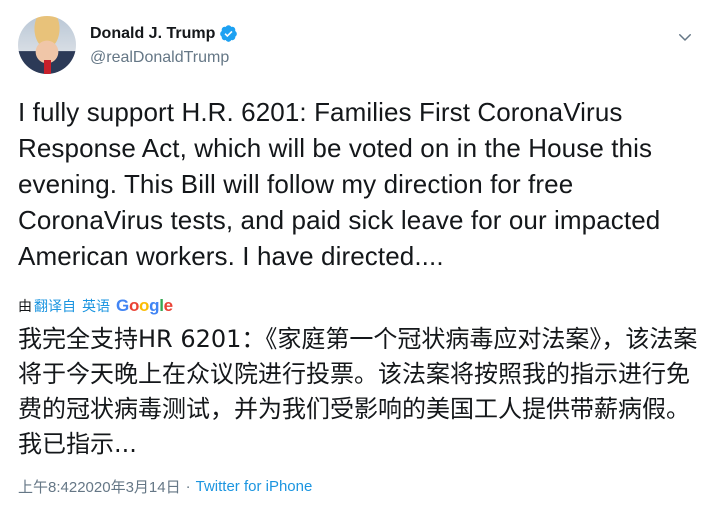 Image resolution: width=712 pixels, height=528 pixels. I want to click on chevron-down-icon, so click(685, 37).